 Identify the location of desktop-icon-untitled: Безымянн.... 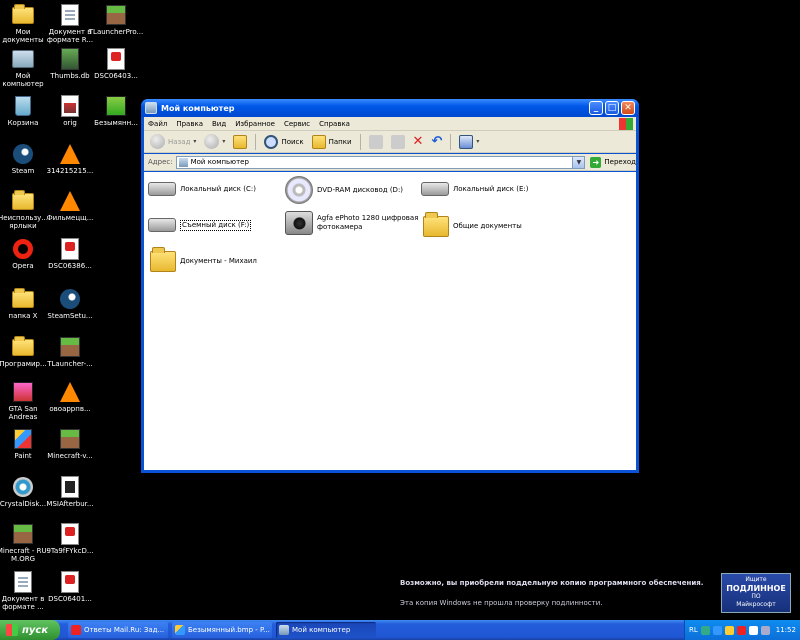
(116, 111).